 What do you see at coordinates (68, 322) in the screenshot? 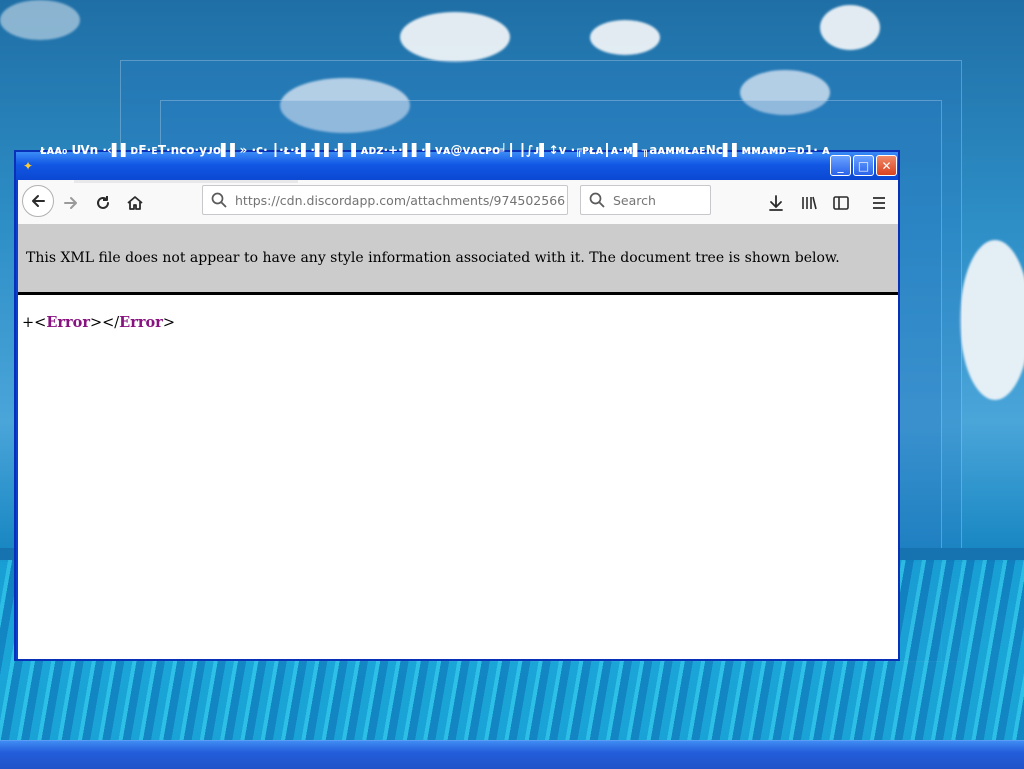
I see `xml-tag-name: Error` at bounding box center [68, 322].